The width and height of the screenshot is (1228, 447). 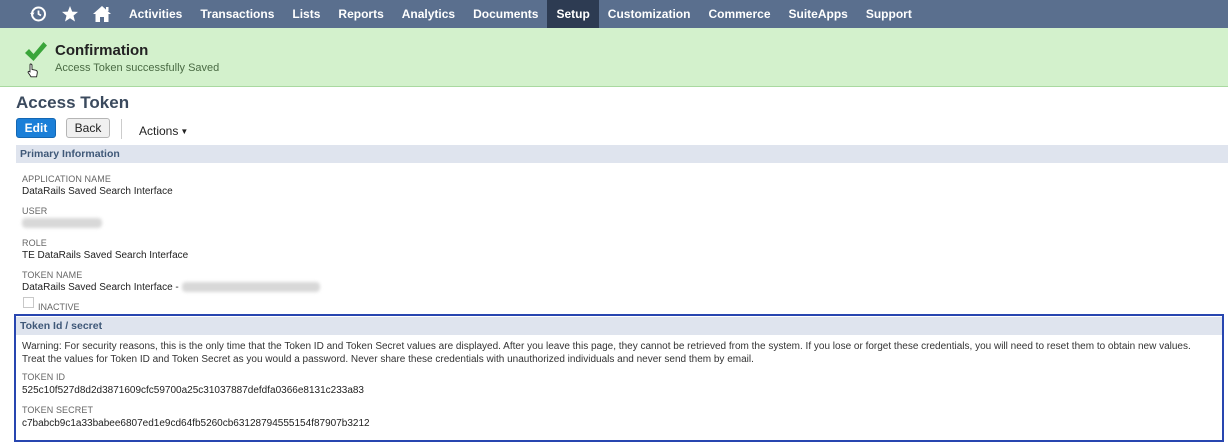 I want to click on nav-suiteapps: SuiteApps, so click(x=818, y=14).